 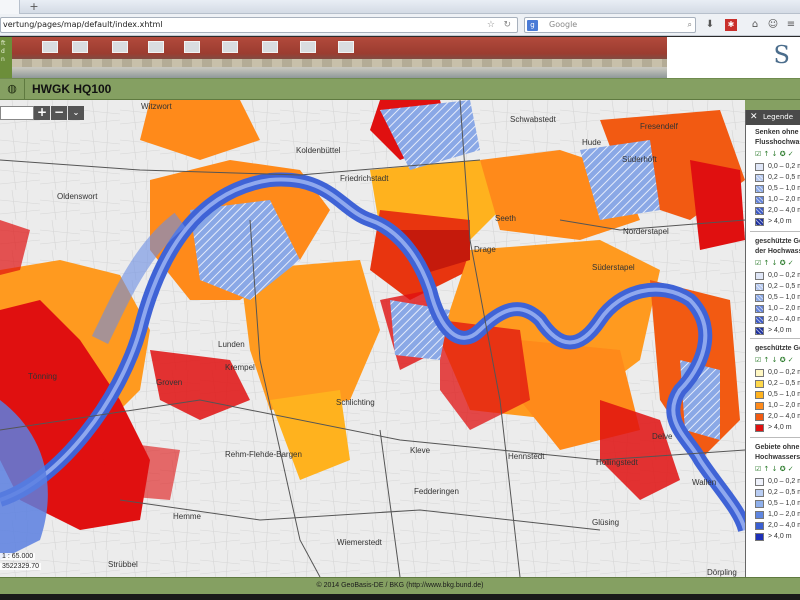 I want to click on download-icon: ⬇, so click(x=710, y=25).